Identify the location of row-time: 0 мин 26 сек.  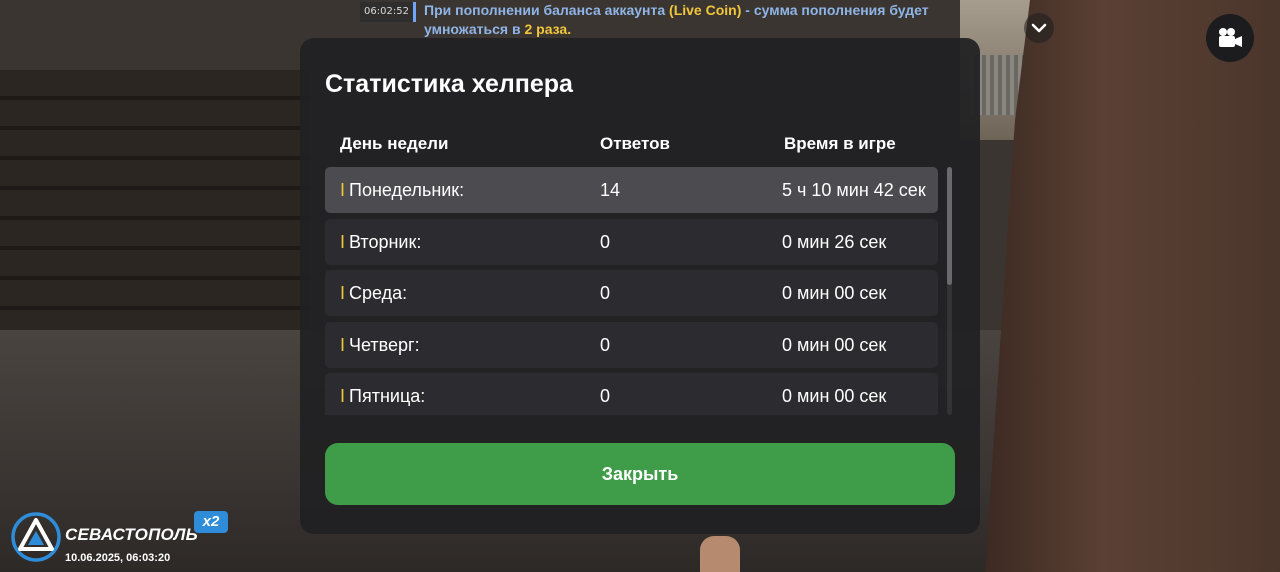
(834, 241).